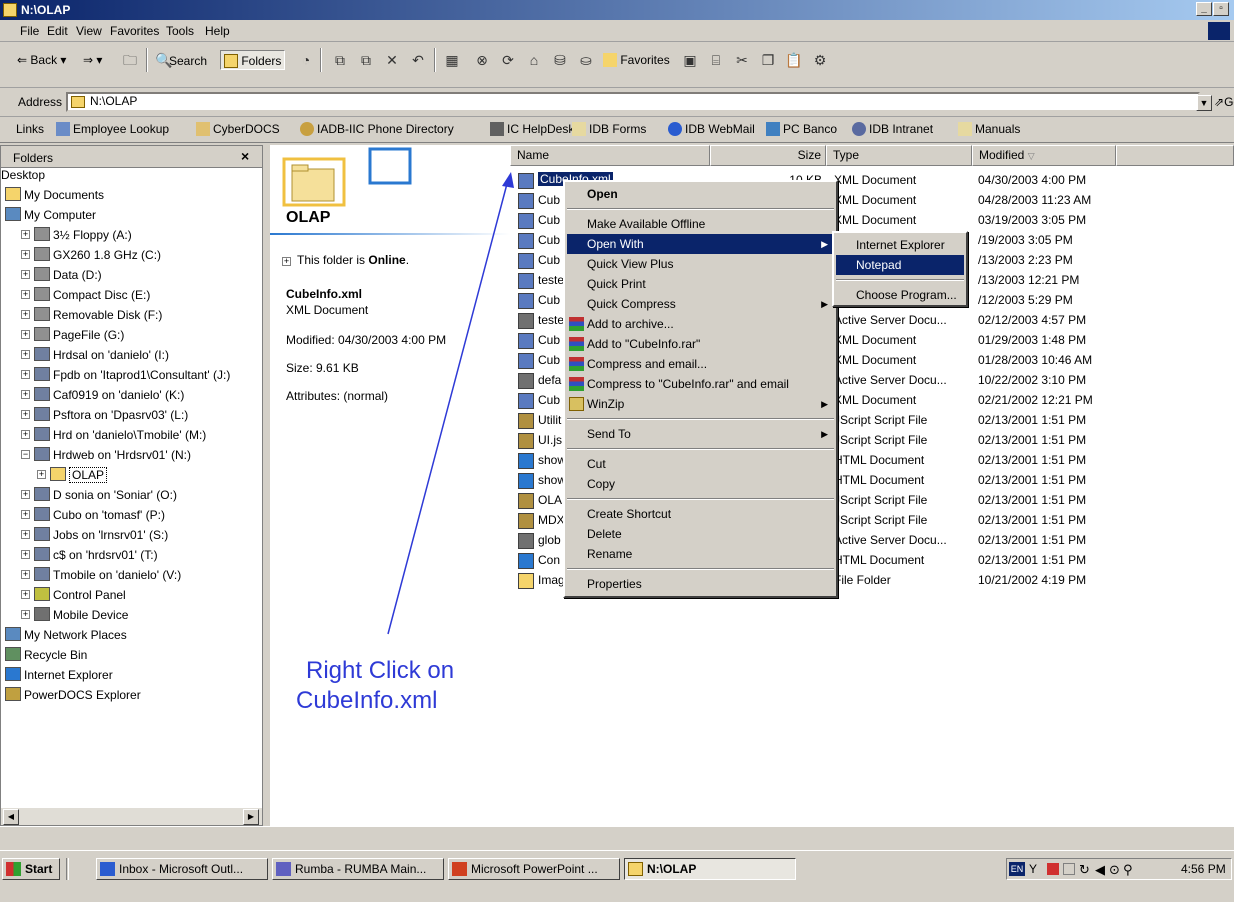  What do you see at coordinates (794, 60) in the screenshot?
I see `paste-icon: 📋` at bounding box center [794, 60].